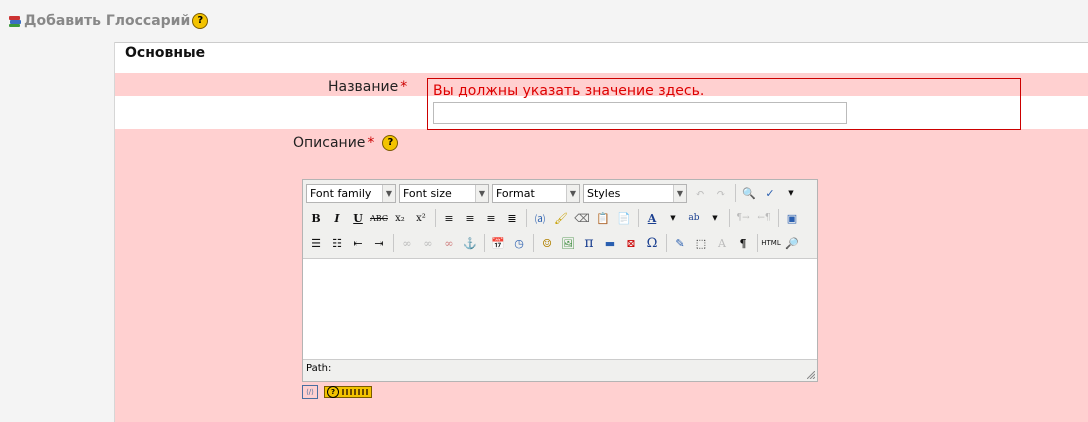 The image size is (1088, 422). Describe the element at coordinates (640, 113) in the screenshot. I see `name-input` at that location.